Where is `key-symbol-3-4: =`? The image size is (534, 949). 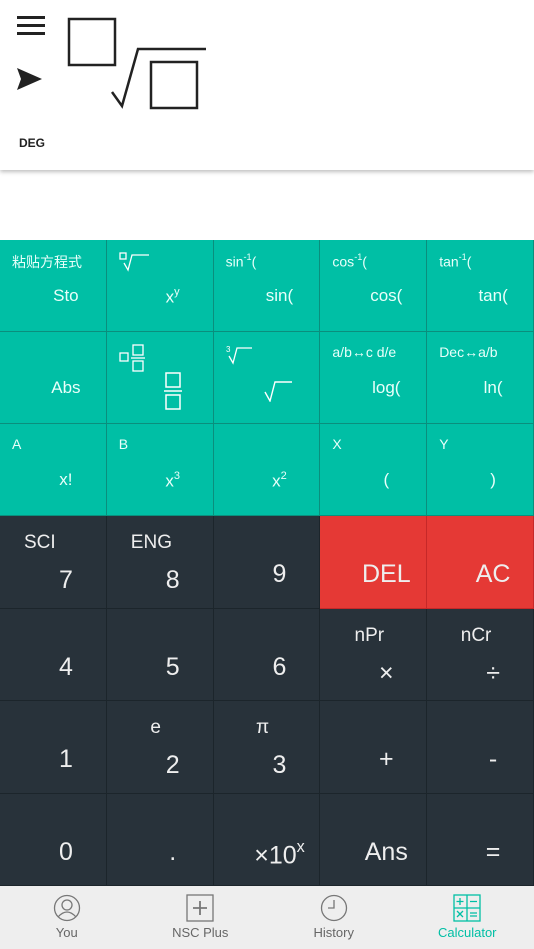 key-symbol-3-4: = is located at coordinates (480, 839).